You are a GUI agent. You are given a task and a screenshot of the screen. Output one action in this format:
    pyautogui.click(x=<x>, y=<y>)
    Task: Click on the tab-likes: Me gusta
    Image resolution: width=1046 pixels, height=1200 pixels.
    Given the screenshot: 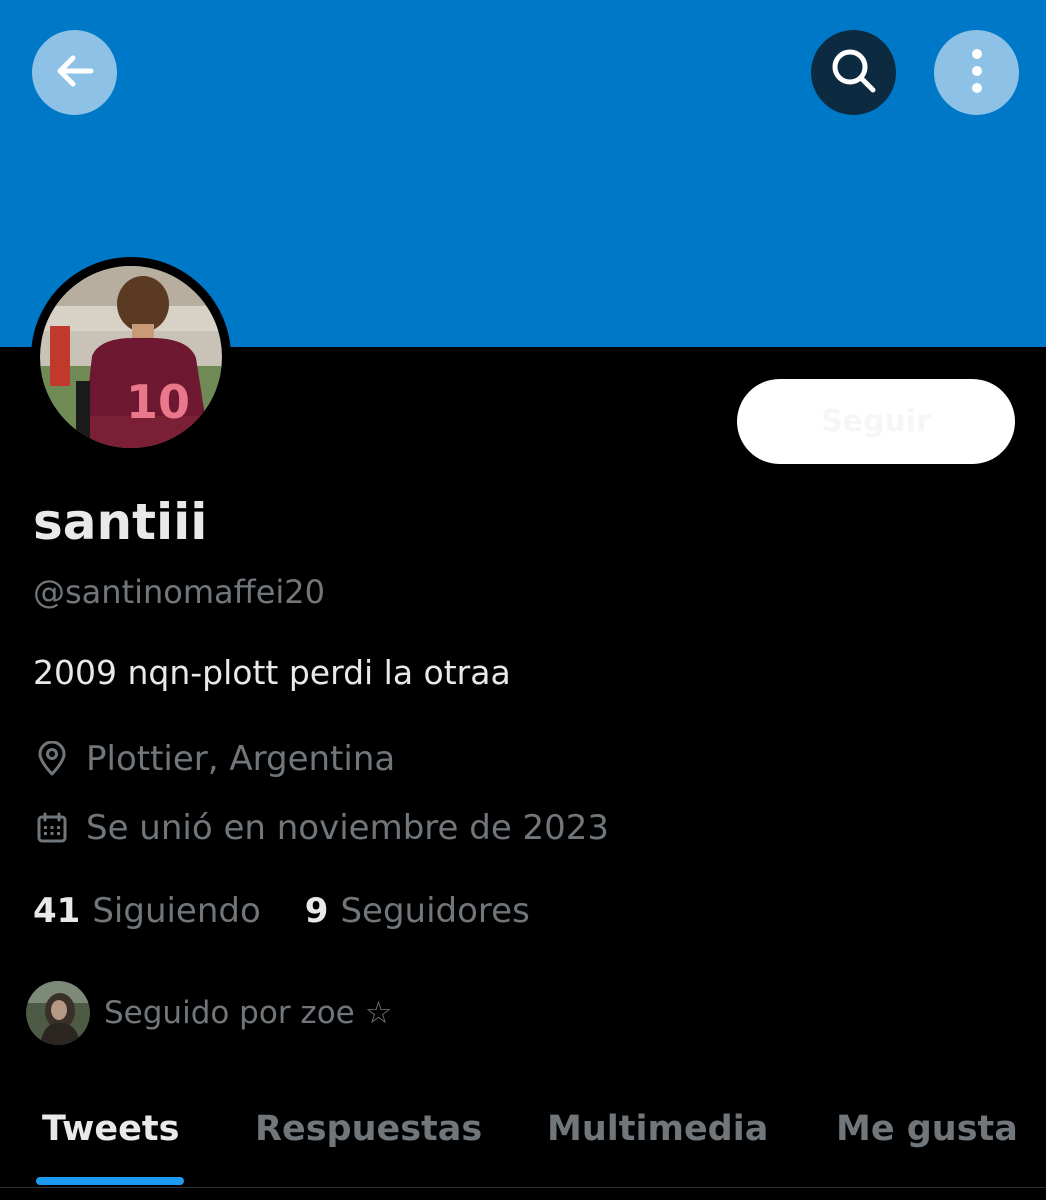 What is the action you would take?
    pyautogui.click(x=927, y=1129)
    